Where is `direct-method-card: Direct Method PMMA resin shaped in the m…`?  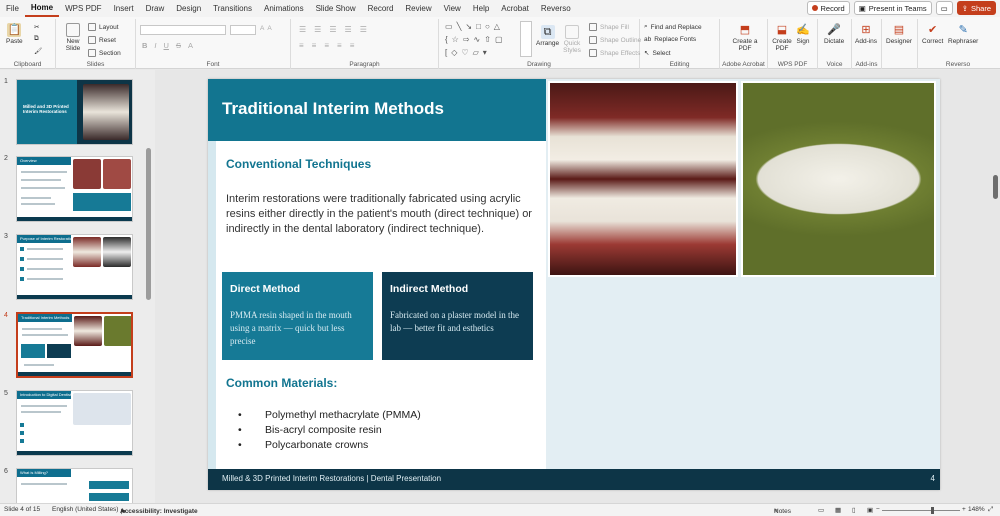 direct-method-card: Direct Method PMMA resin shaped in the m… is located at coordinates (297, 316).